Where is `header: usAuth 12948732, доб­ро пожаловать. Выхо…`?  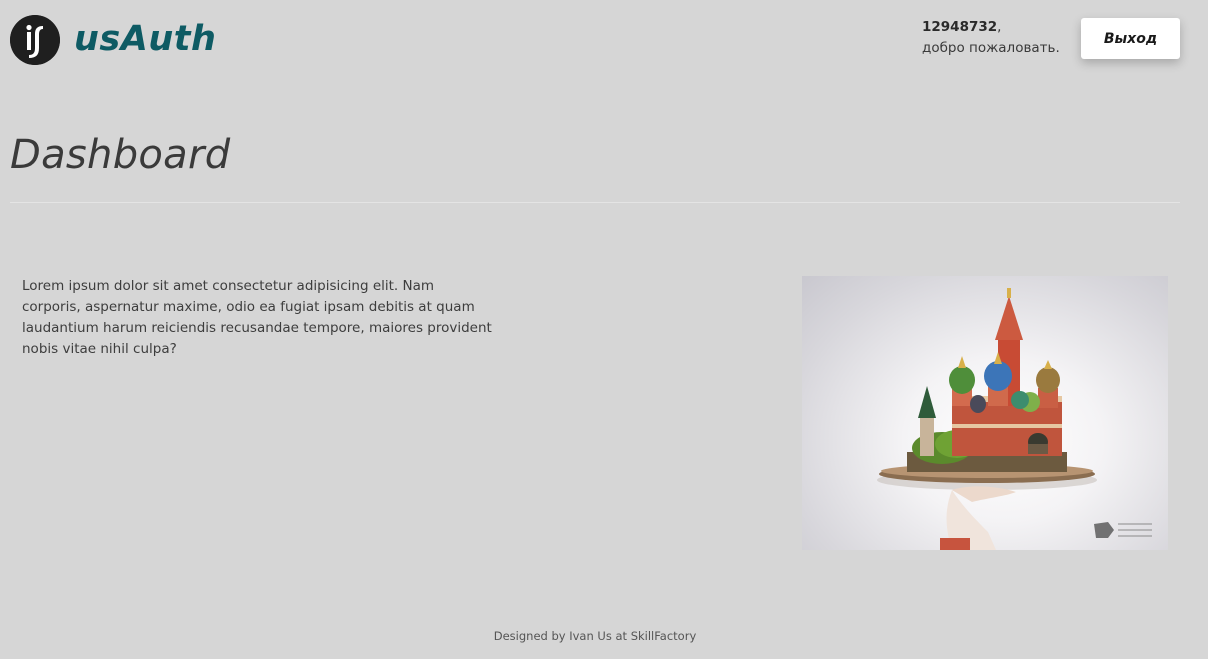 header: usAuth 12948732, доб­ро пожаловать. Выхо… is located at coordinates (604, 40).